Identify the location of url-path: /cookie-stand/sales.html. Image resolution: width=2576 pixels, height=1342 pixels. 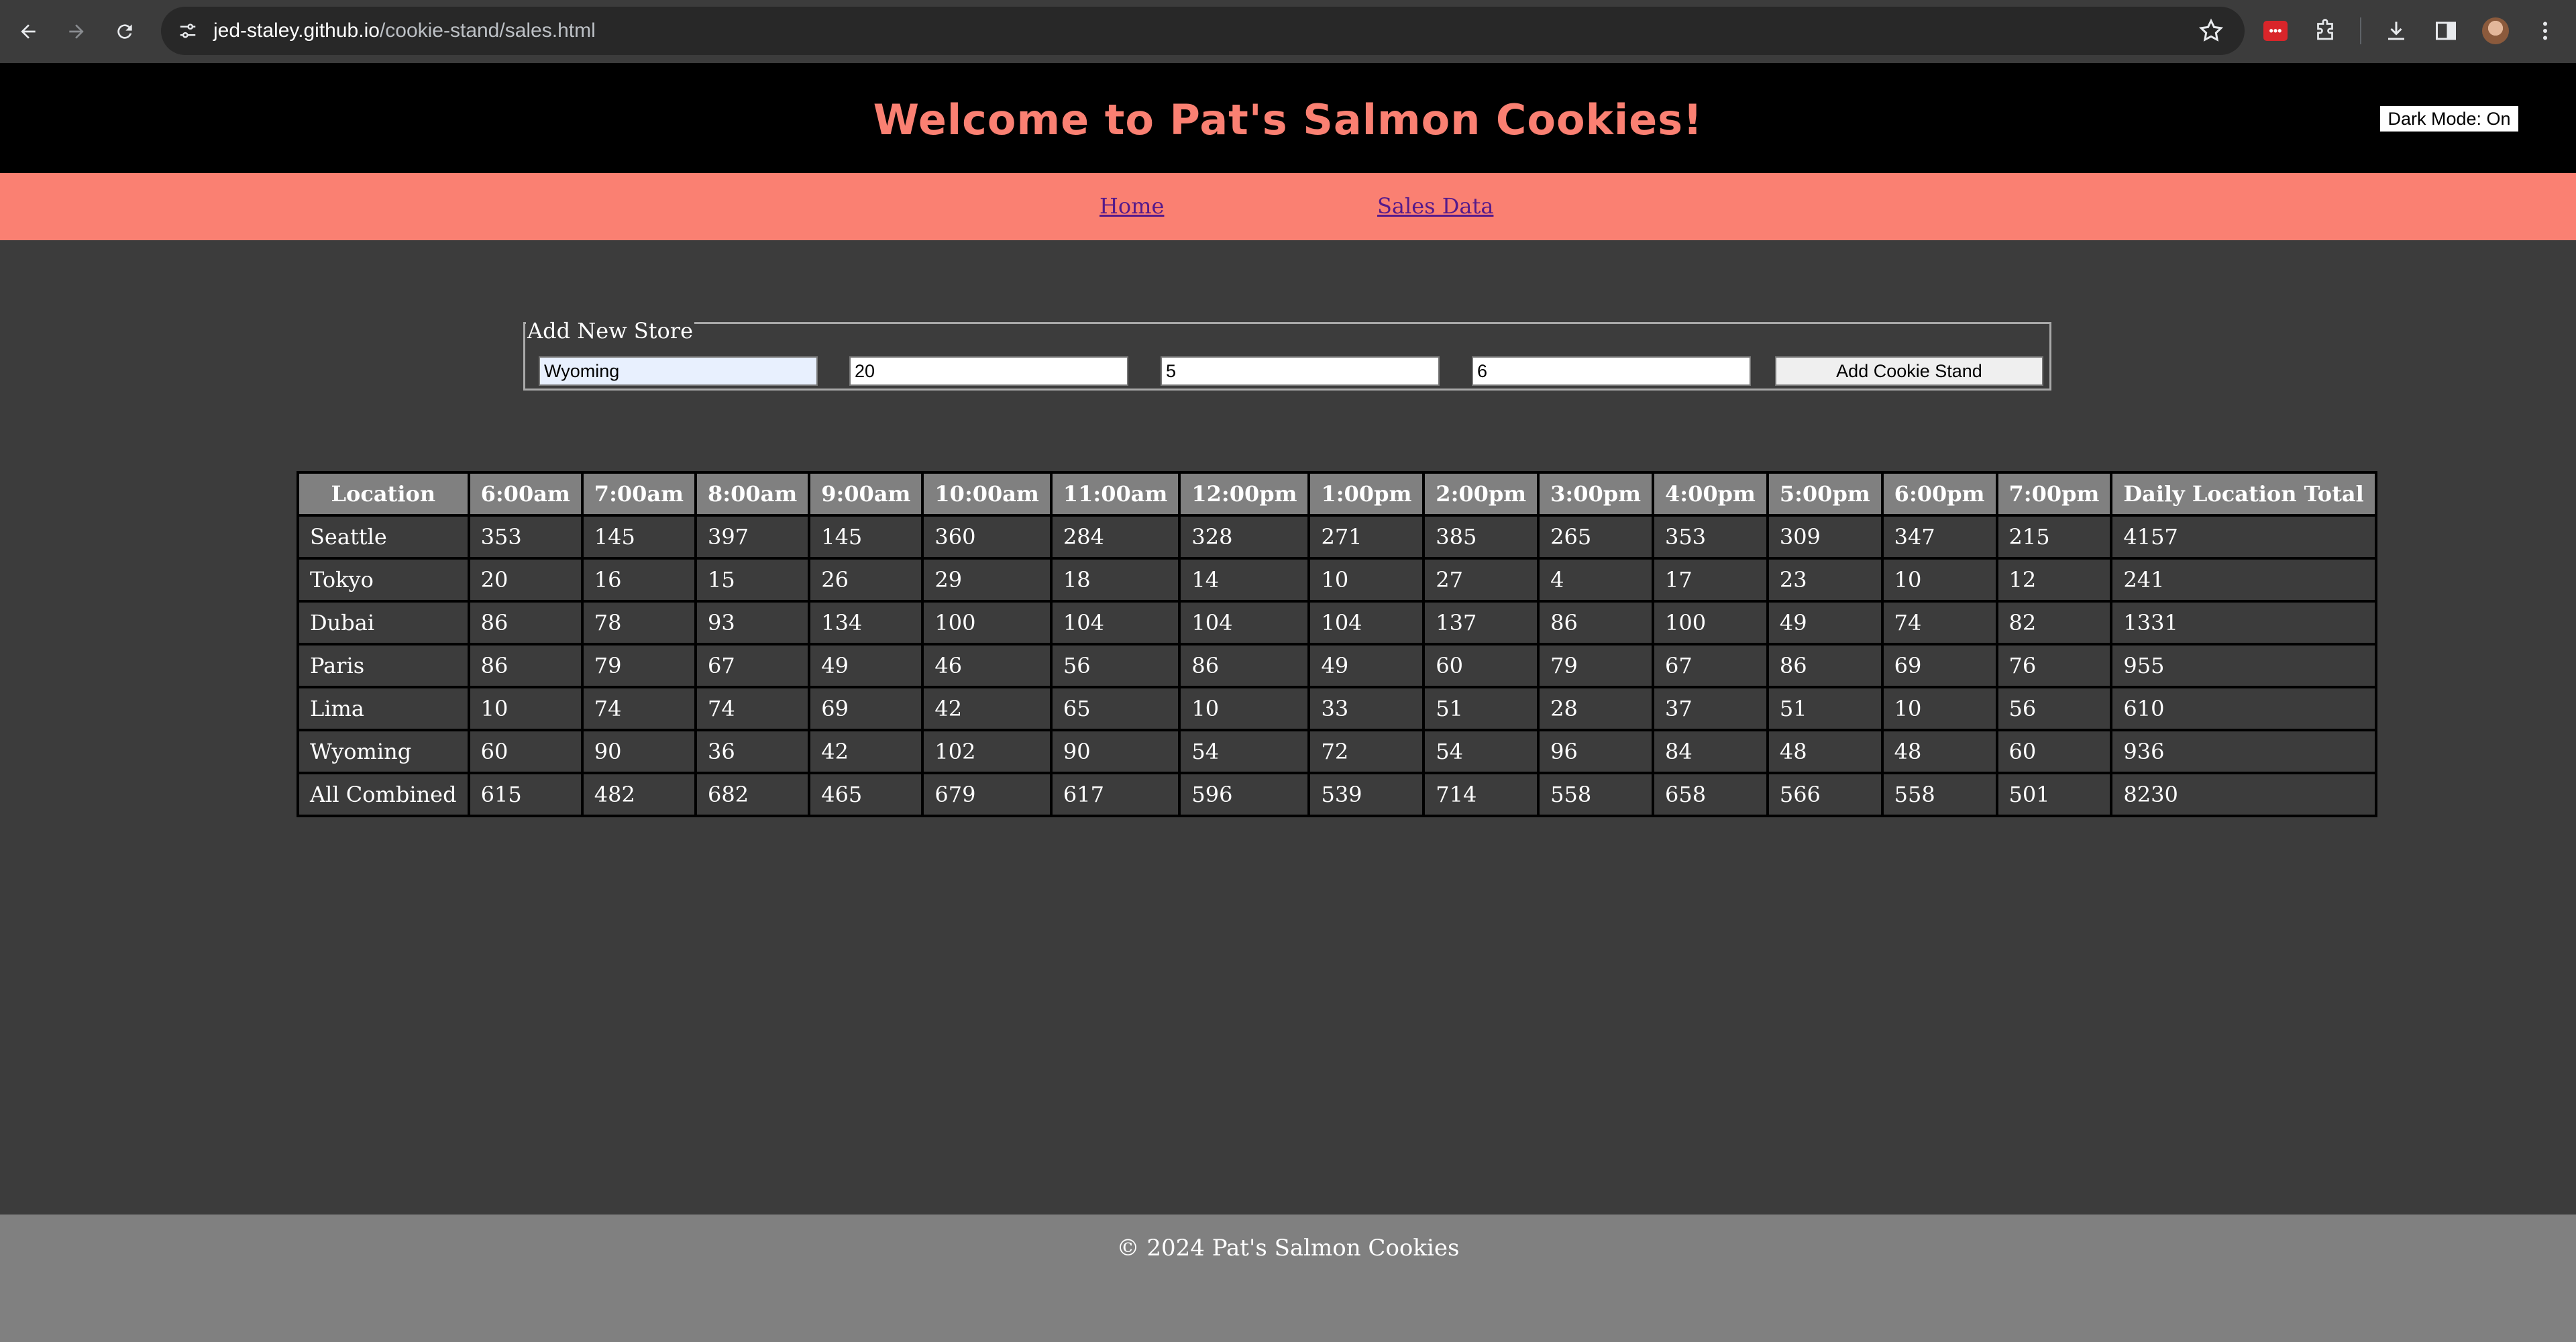
(487, 30).